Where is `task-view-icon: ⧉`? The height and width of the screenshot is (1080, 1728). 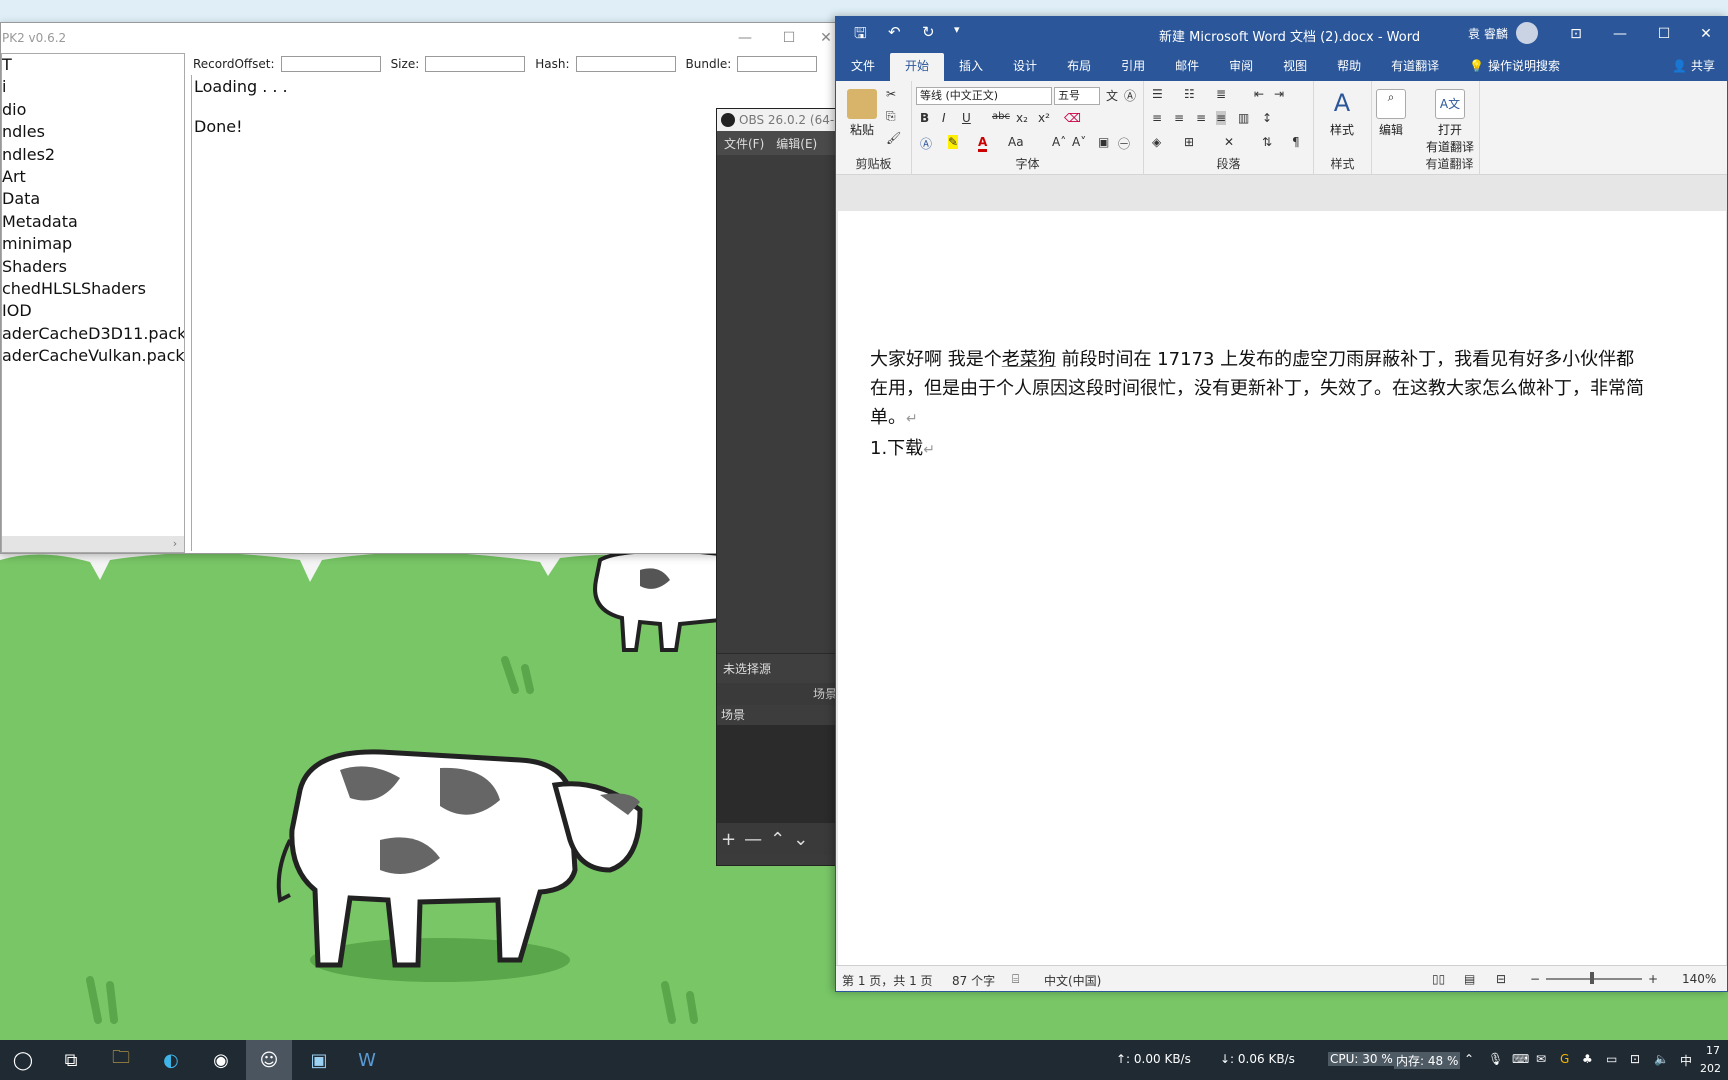 task-view-icon: ⧉ is located at coordinates (71, 1060).